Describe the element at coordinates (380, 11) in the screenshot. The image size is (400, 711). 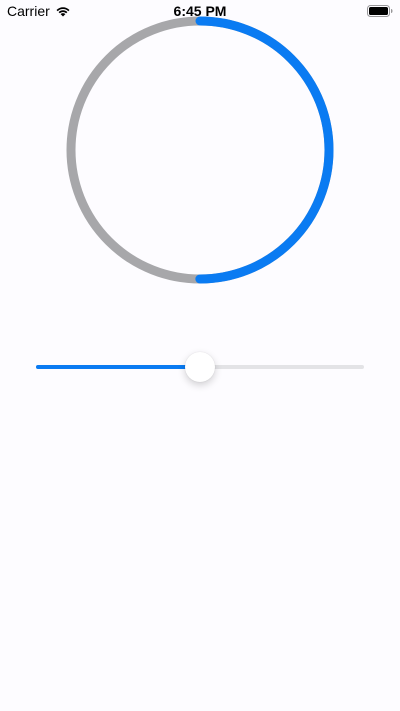
I see `battery-icon` at that location.